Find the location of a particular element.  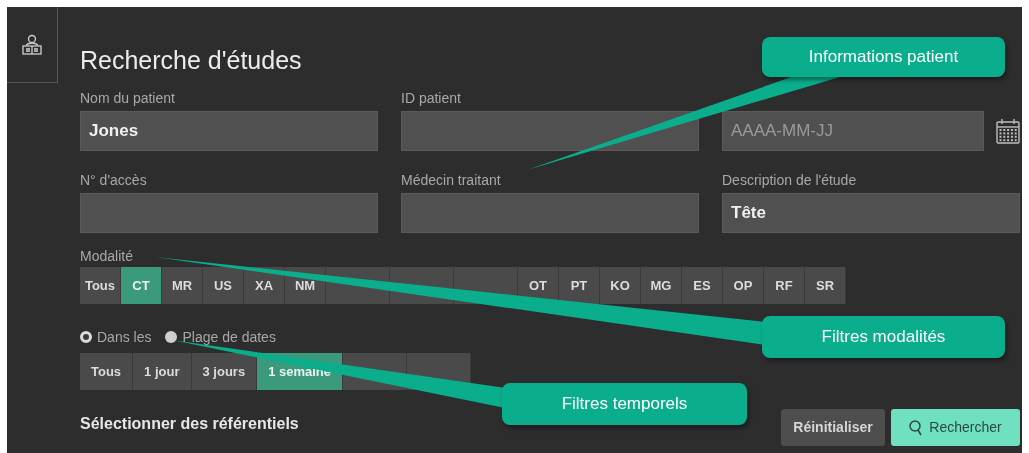

filter-toggle: RF is located at coordinates (784, 285).